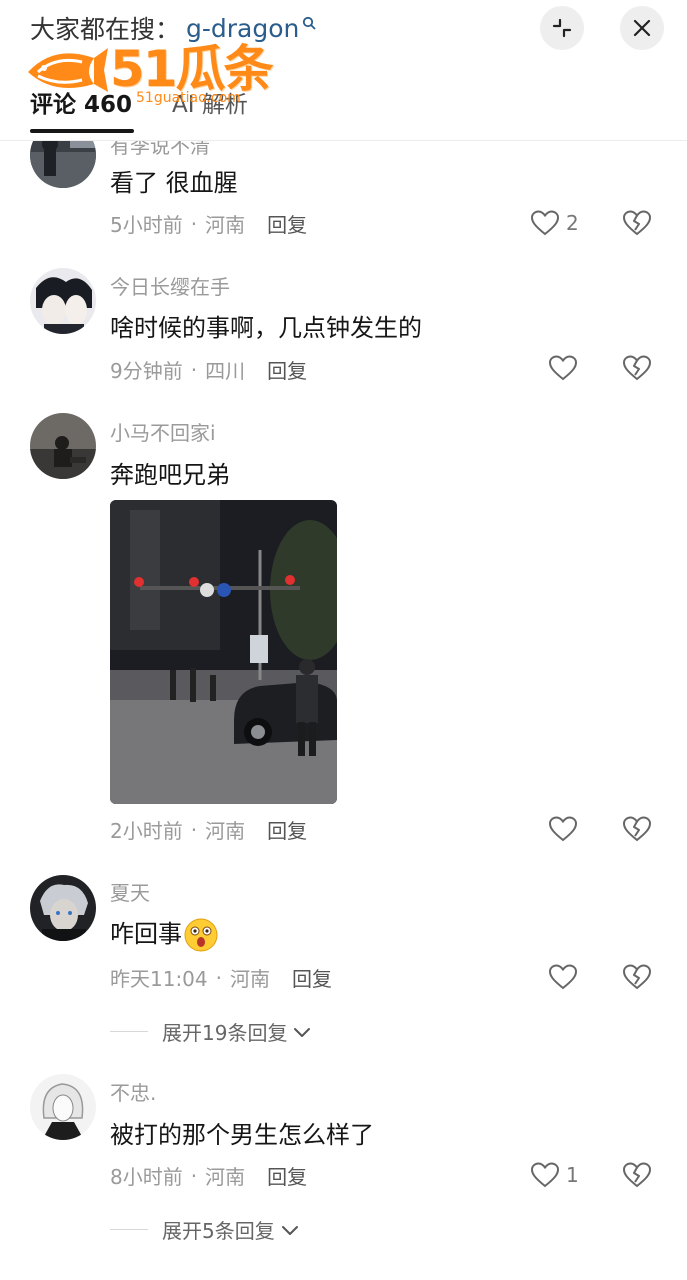 The width and height of the screenshot is (687, 1280). Describe the element at coordinates (210, 105) in the screenshot. I see `tab-ai-label: AI 解析` at that location.